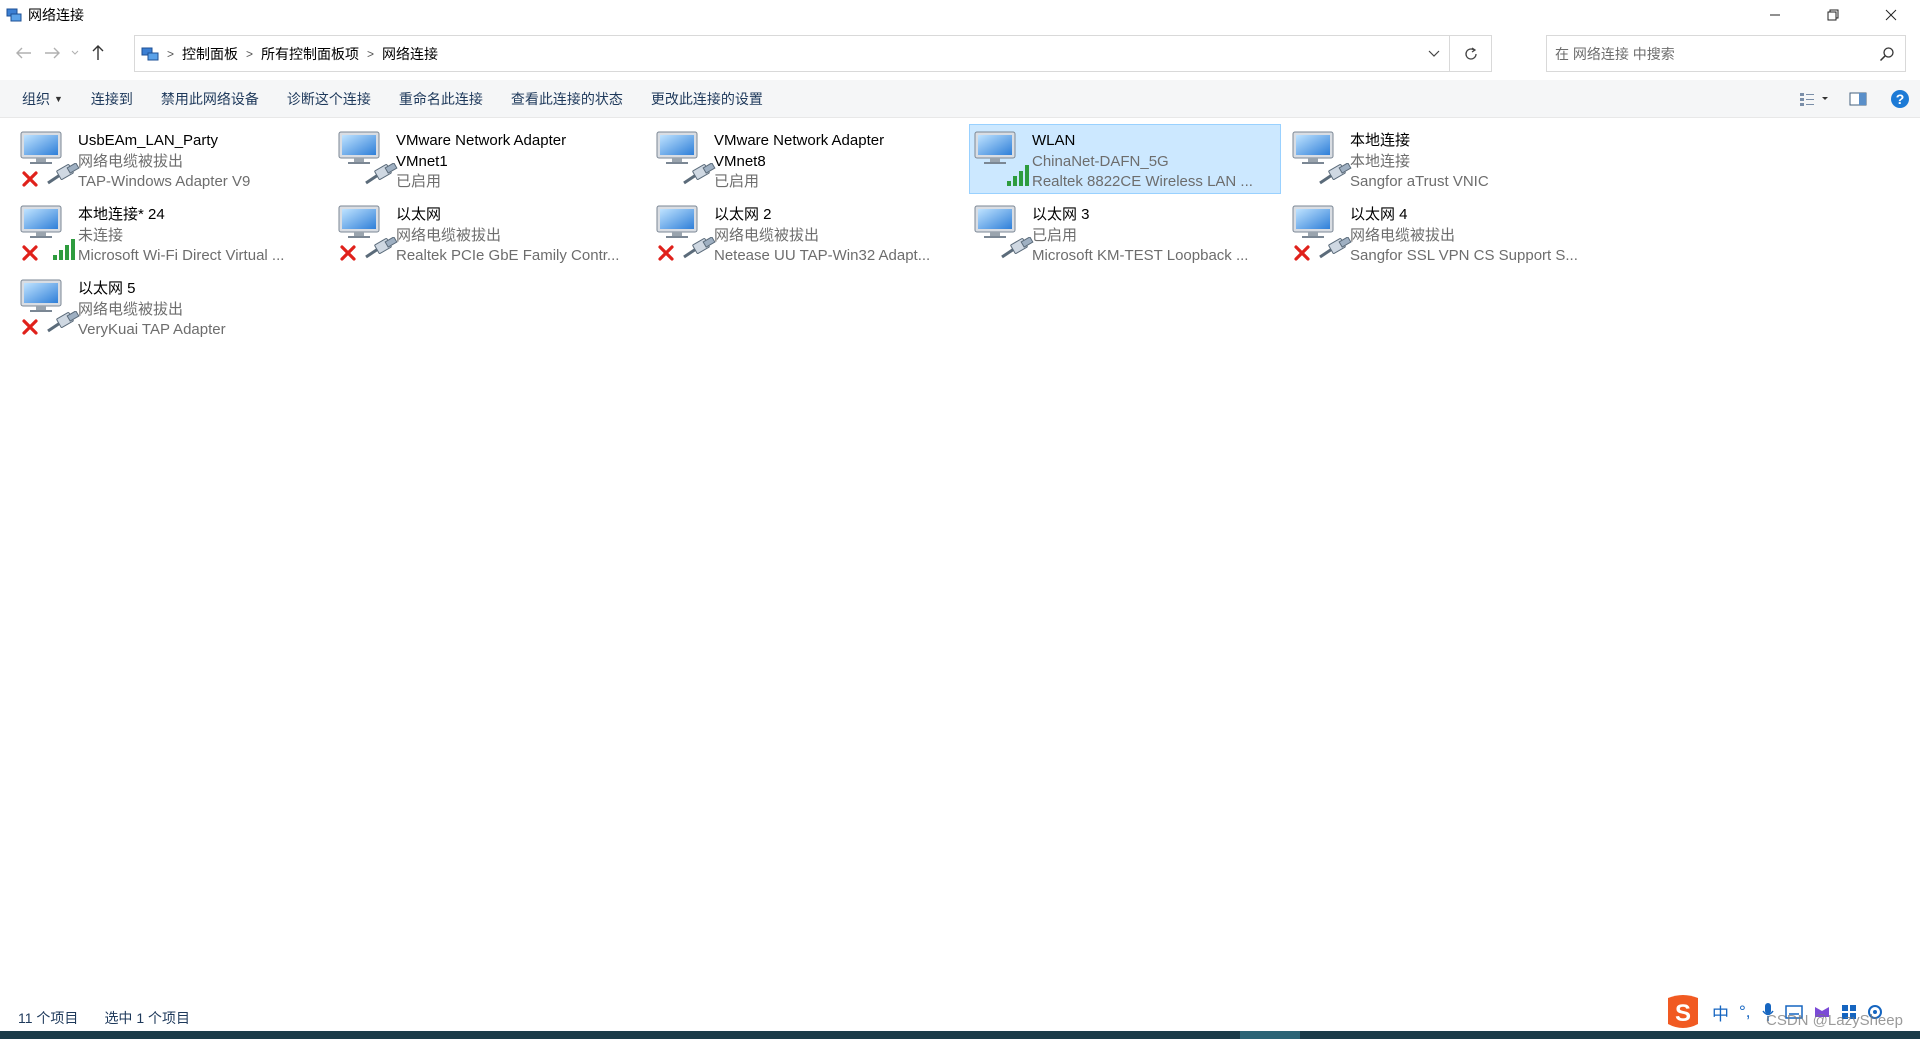 This screenshot has width=1920, height=1039. What do you see at coordinates (329, 99) in the screenshot?
I see `diagnose-button: 诊断这个连接` at bounding box center [329, 99].